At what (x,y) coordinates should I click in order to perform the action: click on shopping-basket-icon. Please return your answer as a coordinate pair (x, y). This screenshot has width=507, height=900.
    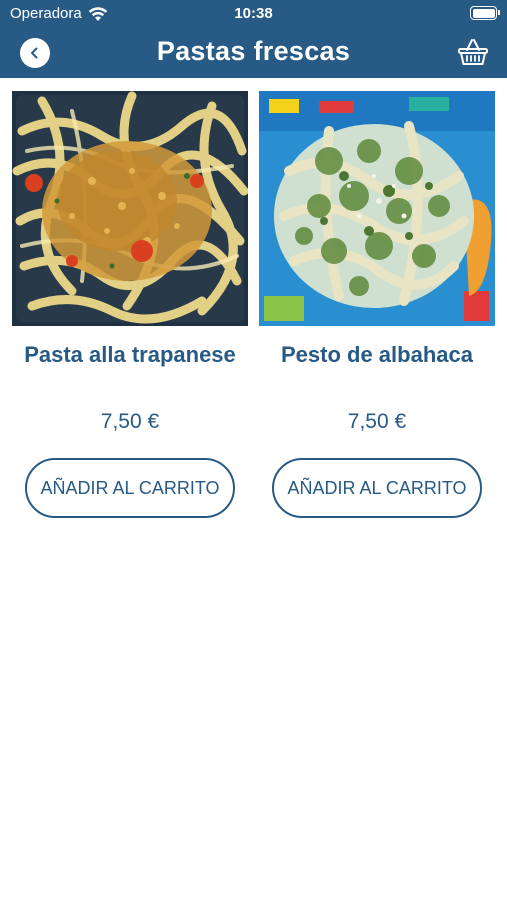
    Looking at the image, I should click on (473, 52).